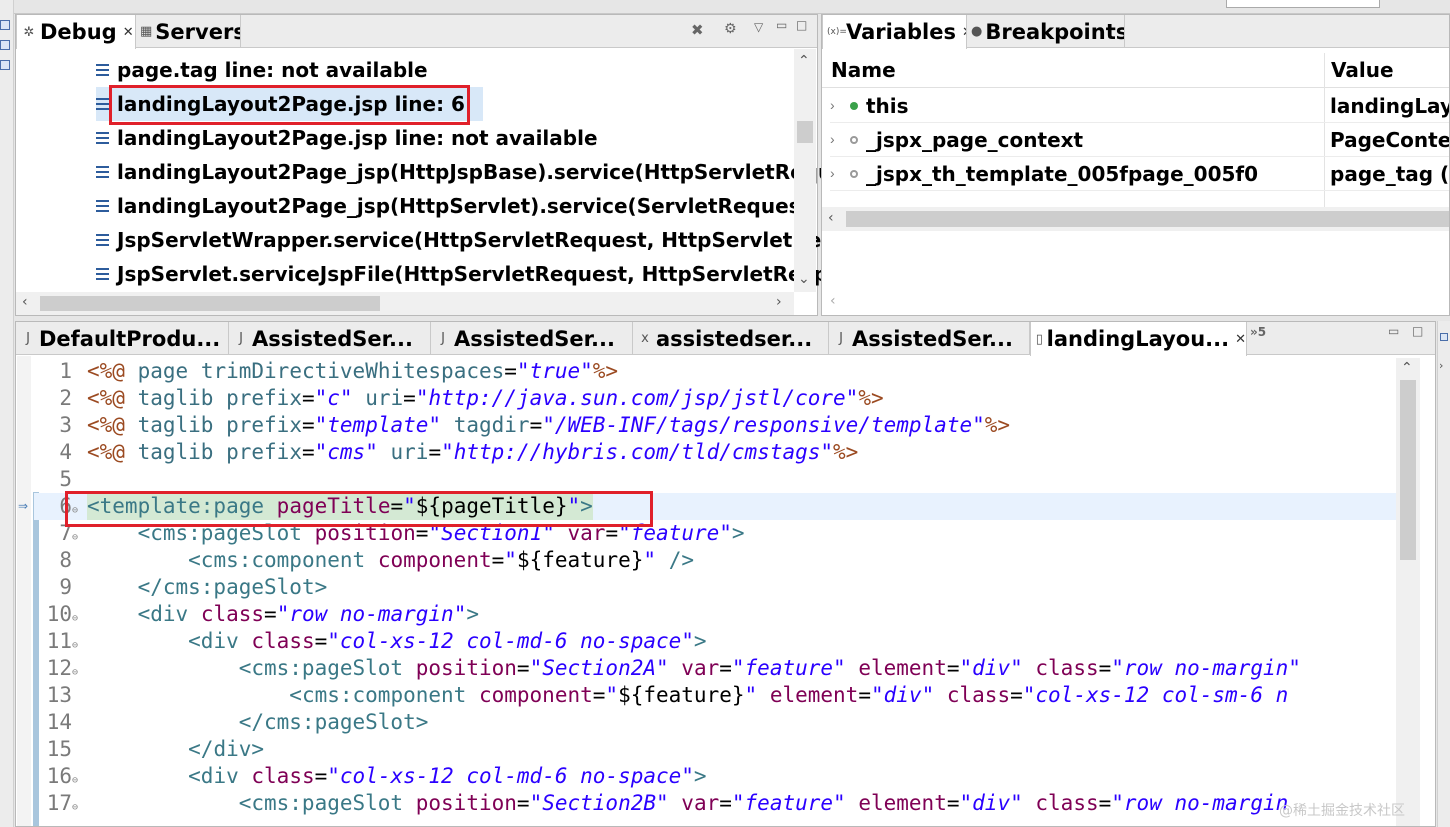  What do you see at coordinates (262, 70) in the screenshot?
I see `stack-frame: page.tag line: not available` at bounding box center [262, 70].